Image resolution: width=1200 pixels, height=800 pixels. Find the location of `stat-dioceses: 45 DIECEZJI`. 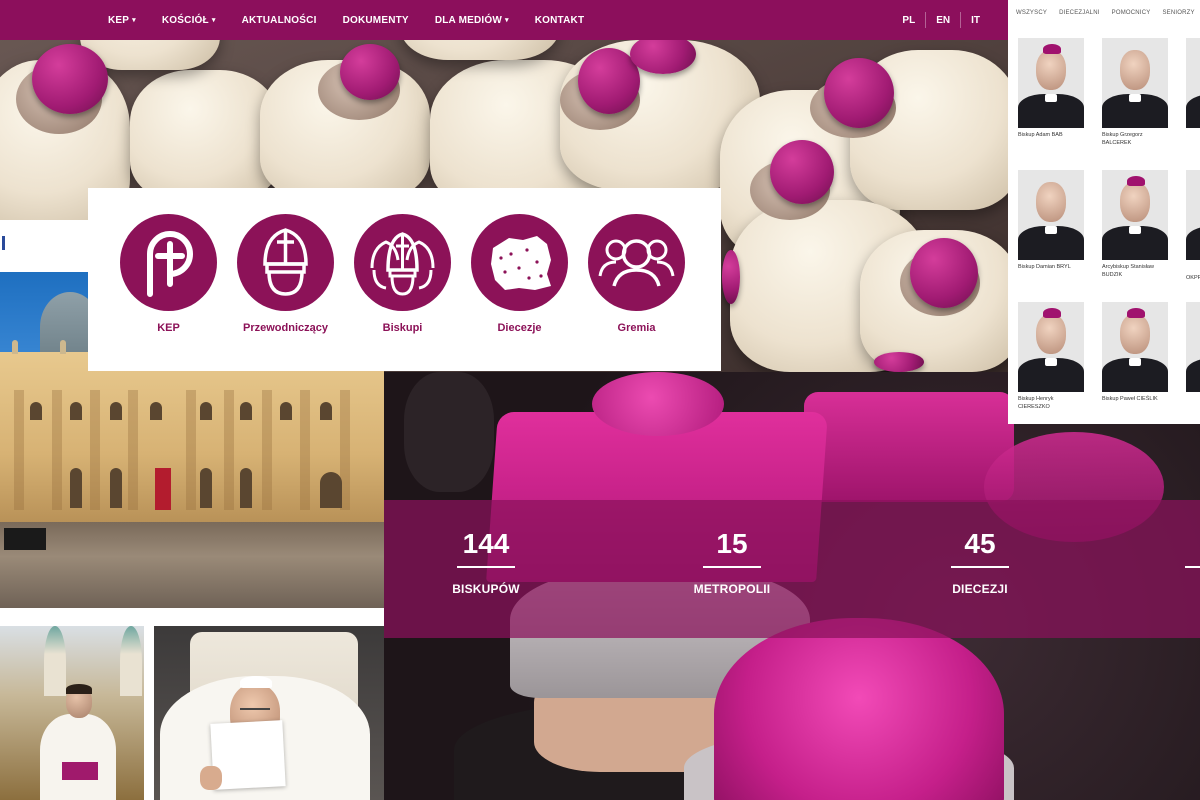

stat-dioceses: 45 DIECEZJI is located at coordinates (980, 563).